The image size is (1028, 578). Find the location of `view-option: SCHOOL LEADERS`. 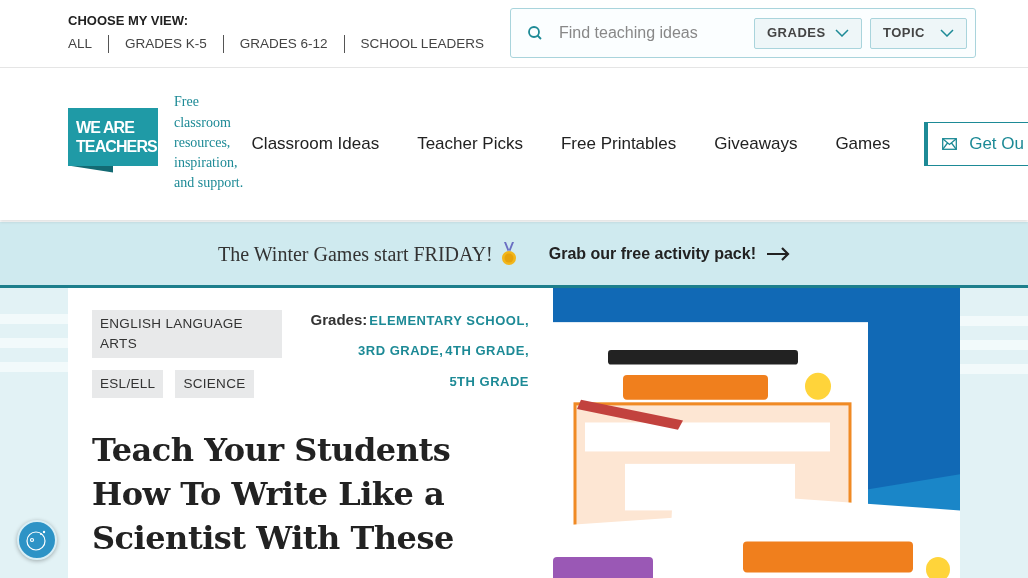

view-option: SCHOOL LEADERS is located at coordinates (422, 44).